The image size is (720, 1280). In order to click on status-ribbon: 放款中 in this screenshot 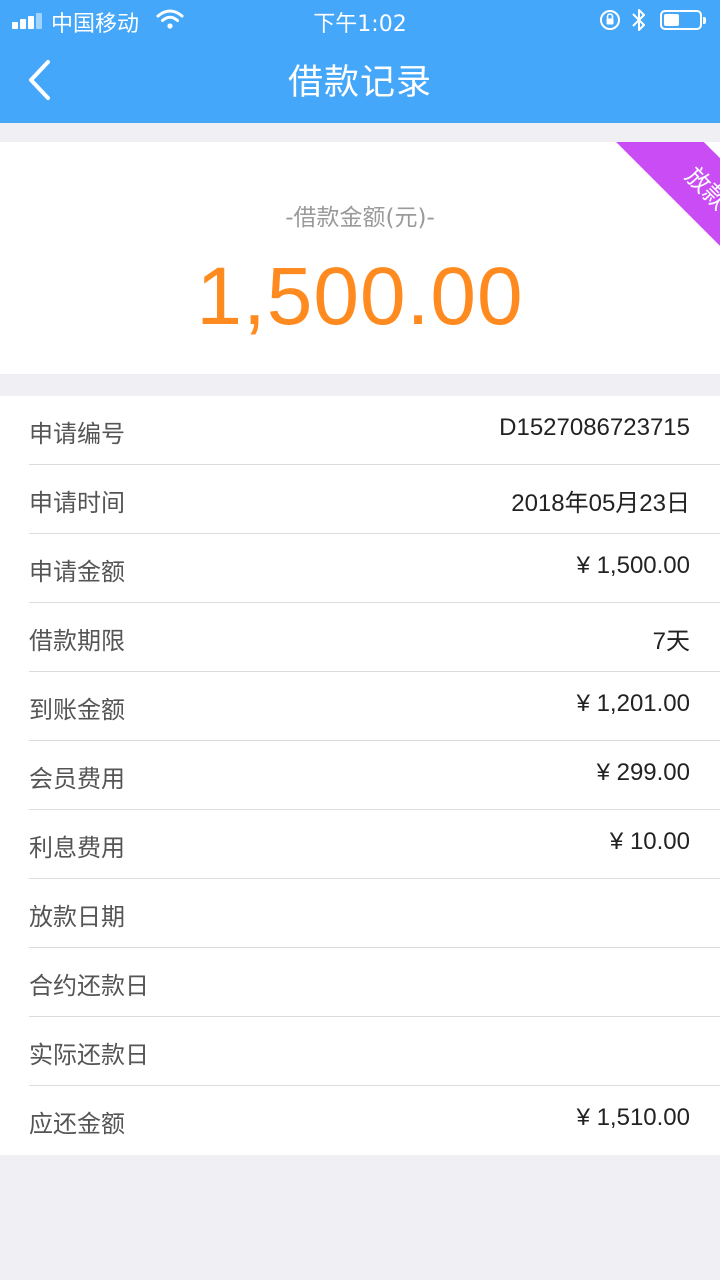, I will do `click(650, 232)`.